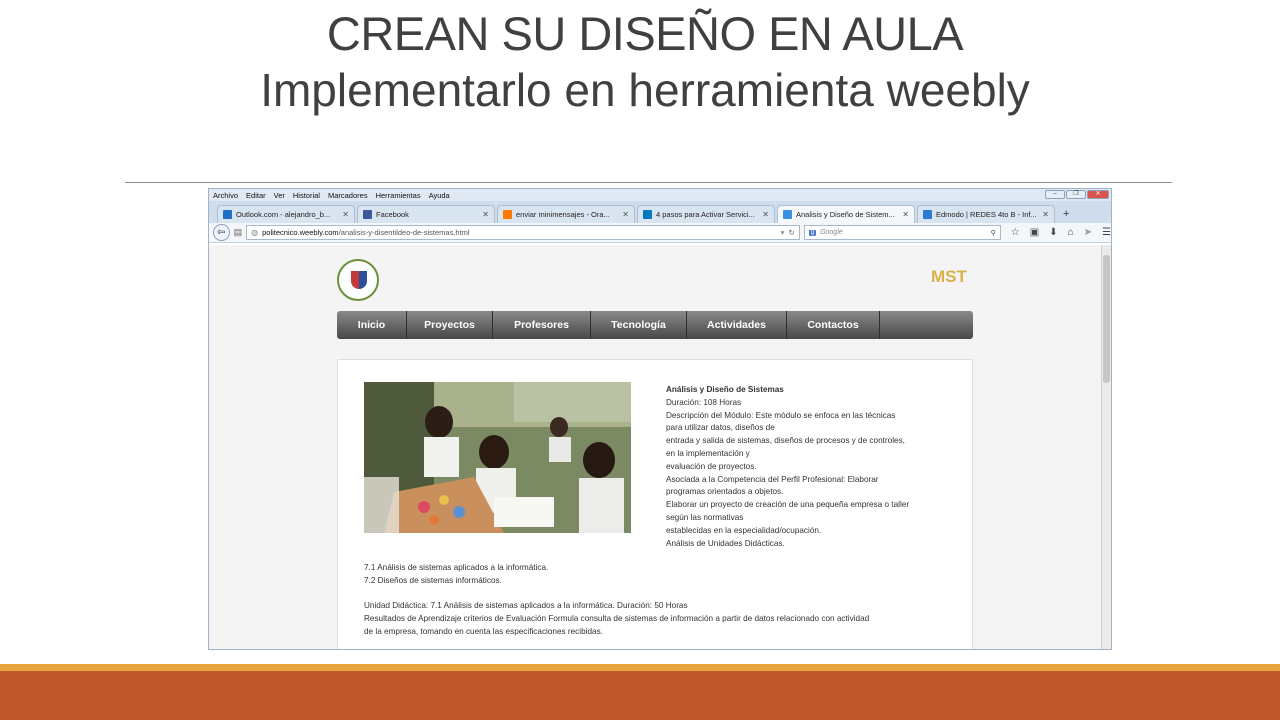 The height and width of the screenshot is (720, 1280). I want to click on title-divider, so click(648, 182).